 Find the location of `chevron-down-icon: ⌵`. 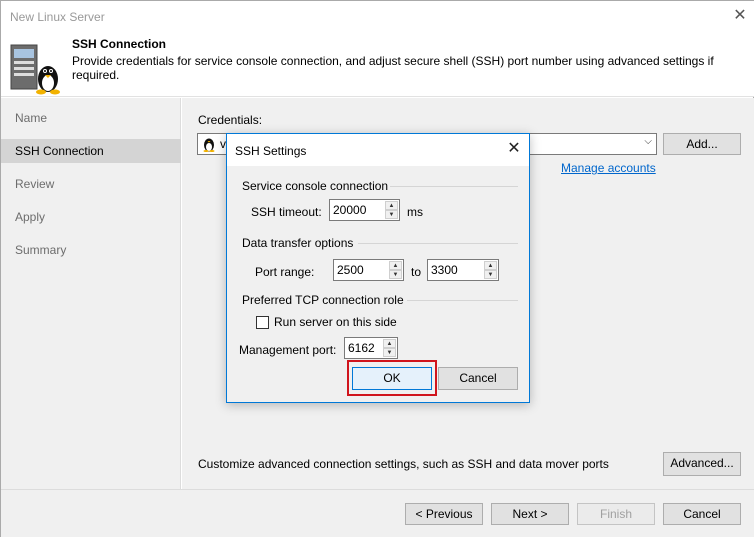

chevron-down-icon: ⌵ is located at coordinates (648, 141).